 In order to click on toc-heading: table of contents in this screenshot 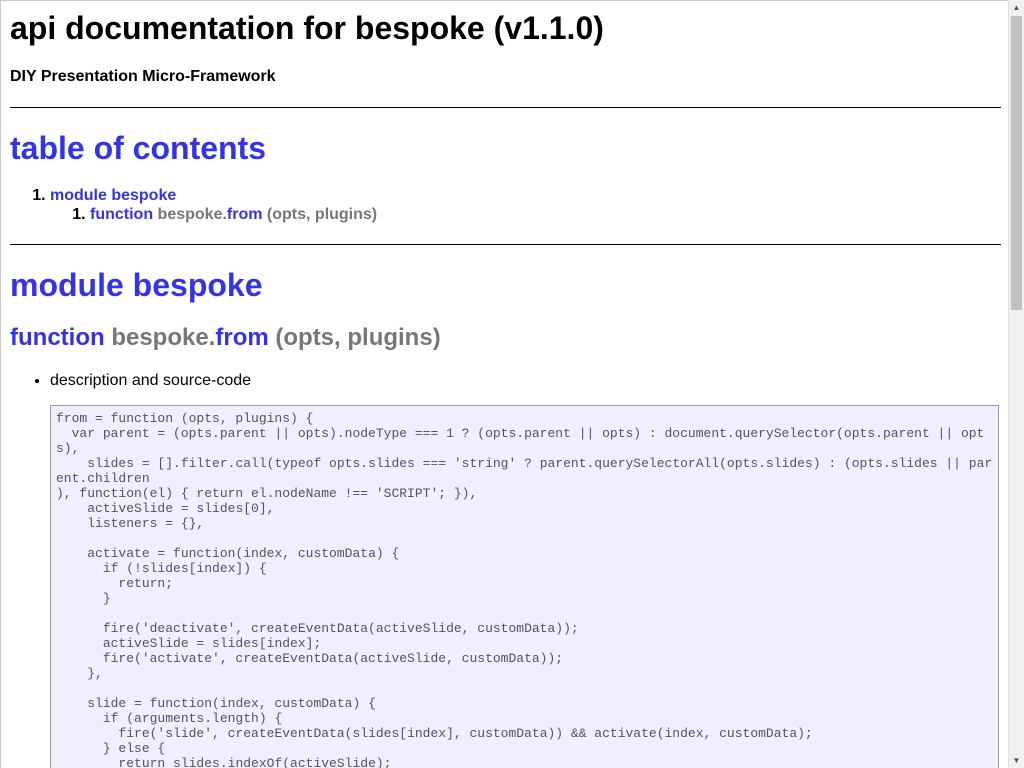, I will do `click(138, 148)`.